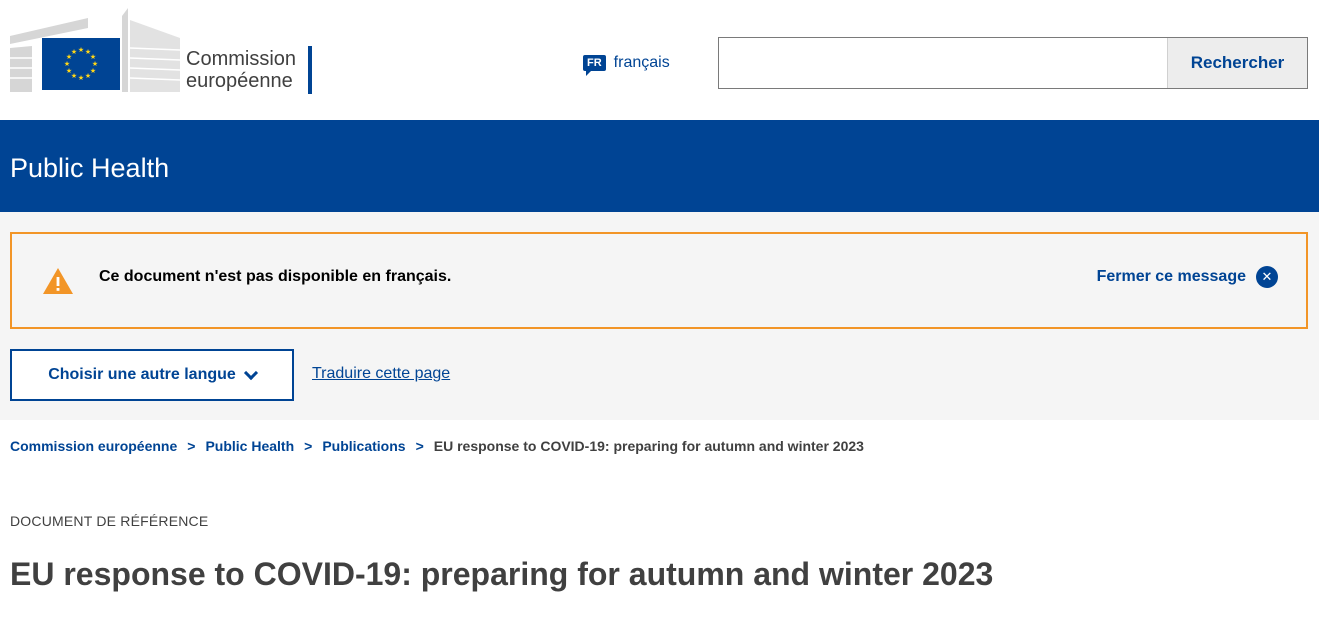 The height and width of the screenshot is (630, 1319). Describe the element at coordinates (594, 65) in the screenshot. I see `language-code-badge: FR` at that location.